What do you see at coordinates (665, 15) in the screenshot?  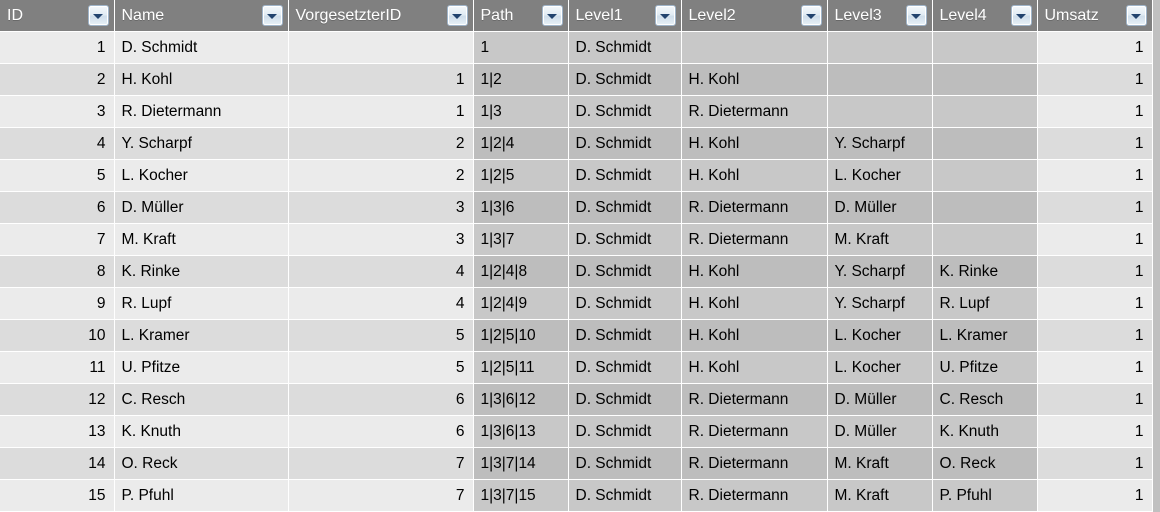 I see `filter-dropdown-icon-level1` at bounding box center [665, 15].